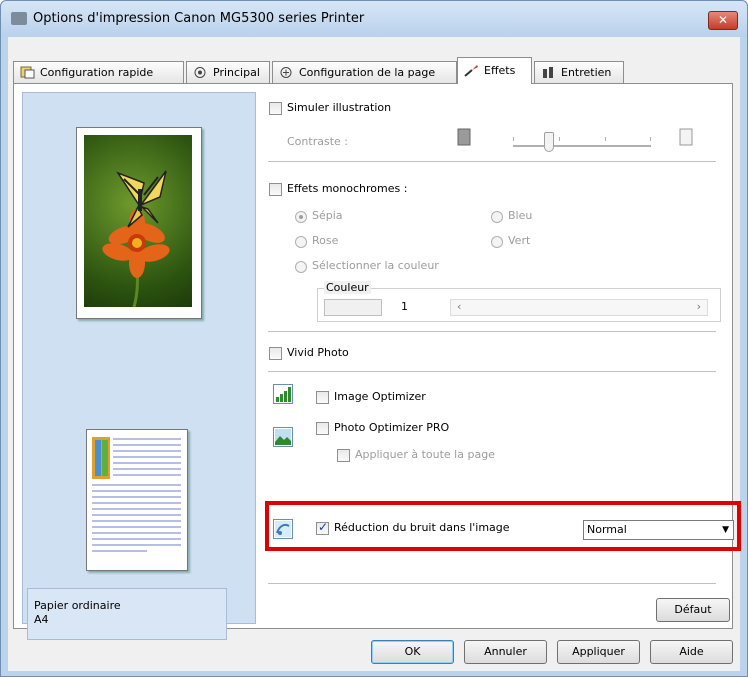  What do you see at coordinates (691, 652) in the screenshot?
I see `help-button: Aide` at bounding box center [691, 652].